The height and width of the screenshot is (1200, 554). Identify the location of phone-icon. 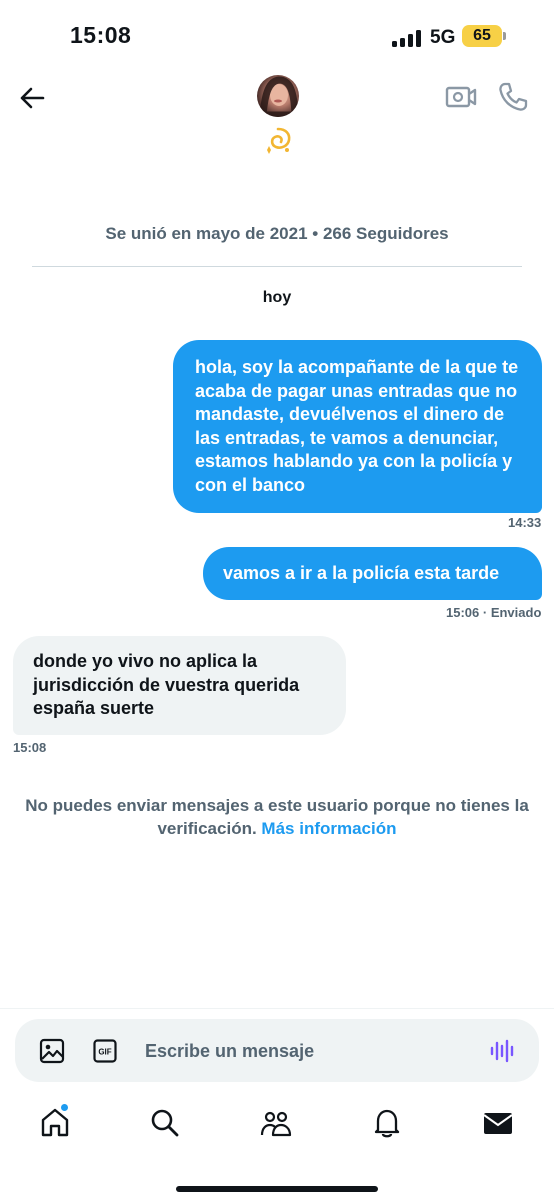
(513, 96).